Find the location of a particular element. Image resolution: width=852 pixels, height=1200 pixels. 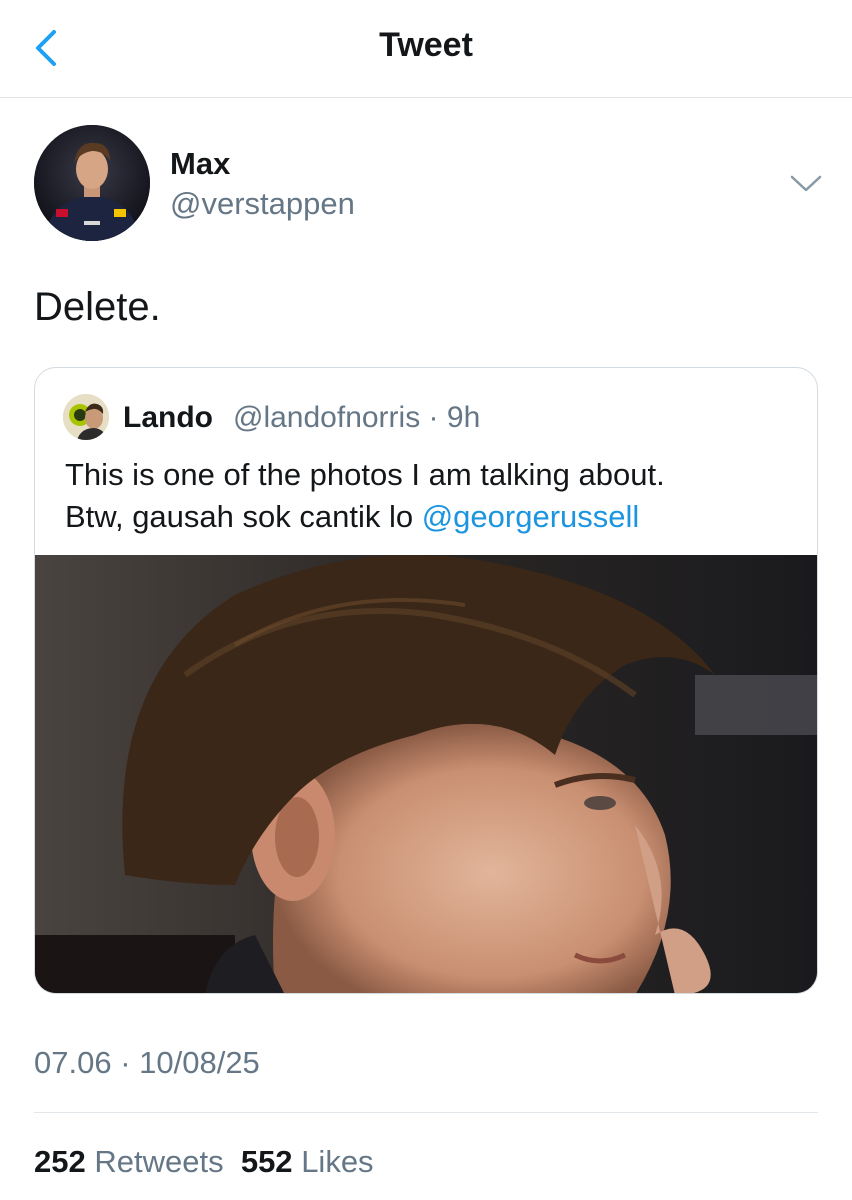

likes-count: 552 is located at coordinates (266, 1161).